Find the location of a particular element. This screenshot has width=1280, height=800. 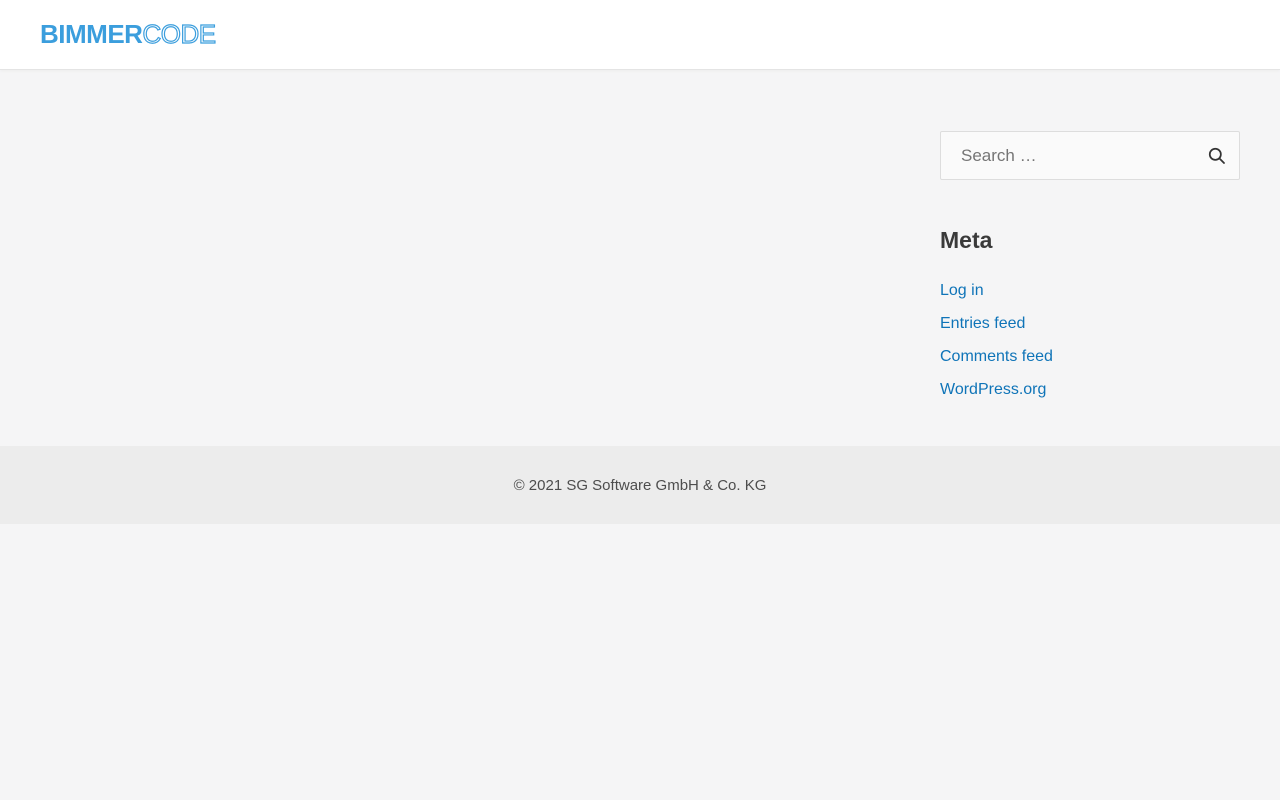

search-submit-button is located at coordinates (1216, 155).